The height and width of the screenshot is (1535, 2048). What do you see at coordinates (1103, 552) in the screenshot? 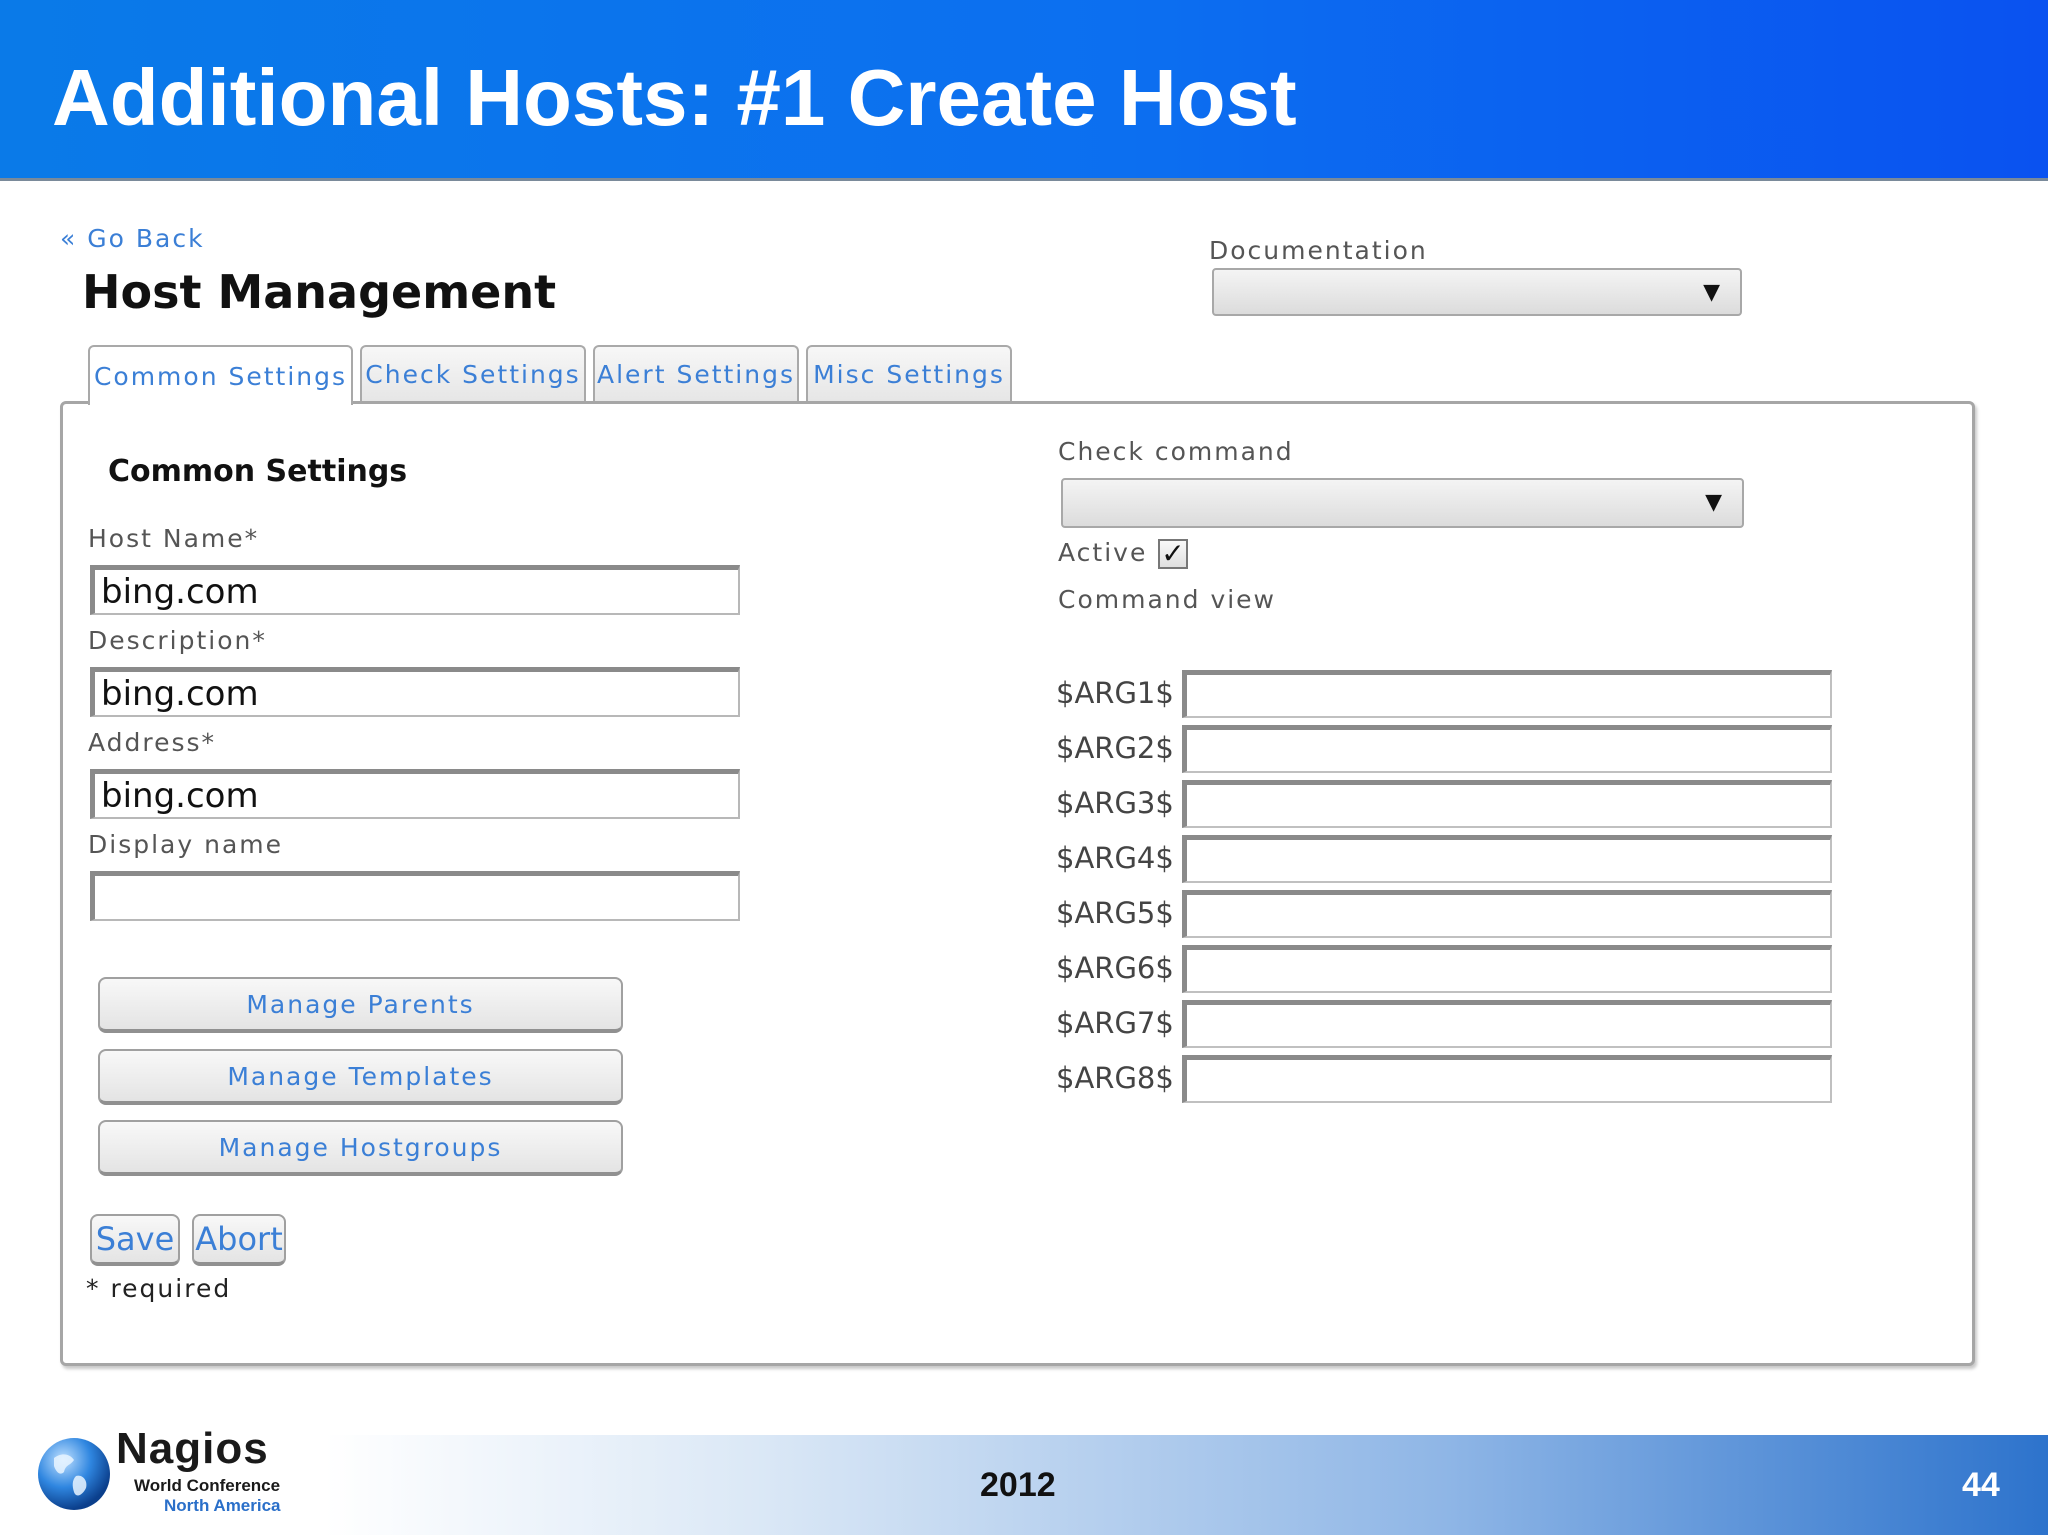
I see `active-label: Active` at bounding box center [1103, 552].